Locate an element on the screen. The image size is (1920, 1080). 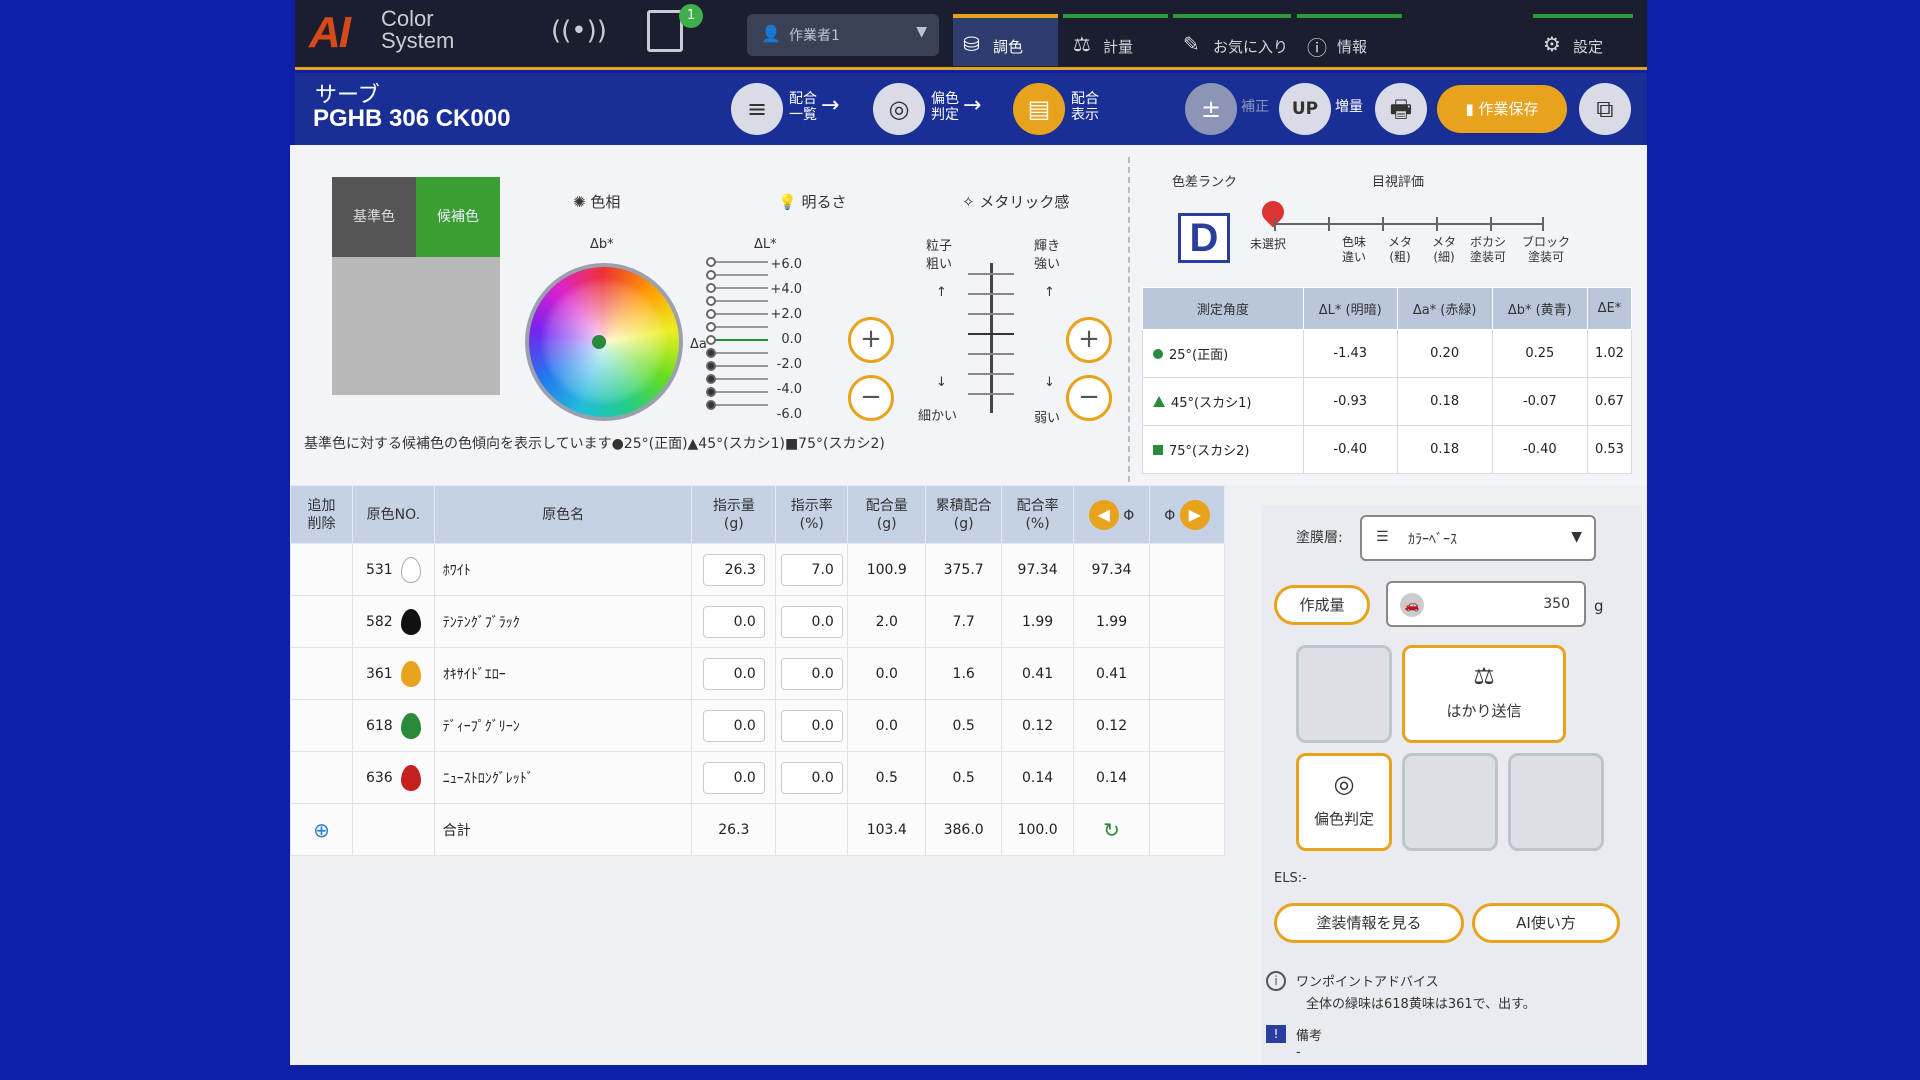
eval-option: メタ (粗) is located at coordinates (1400, 250).